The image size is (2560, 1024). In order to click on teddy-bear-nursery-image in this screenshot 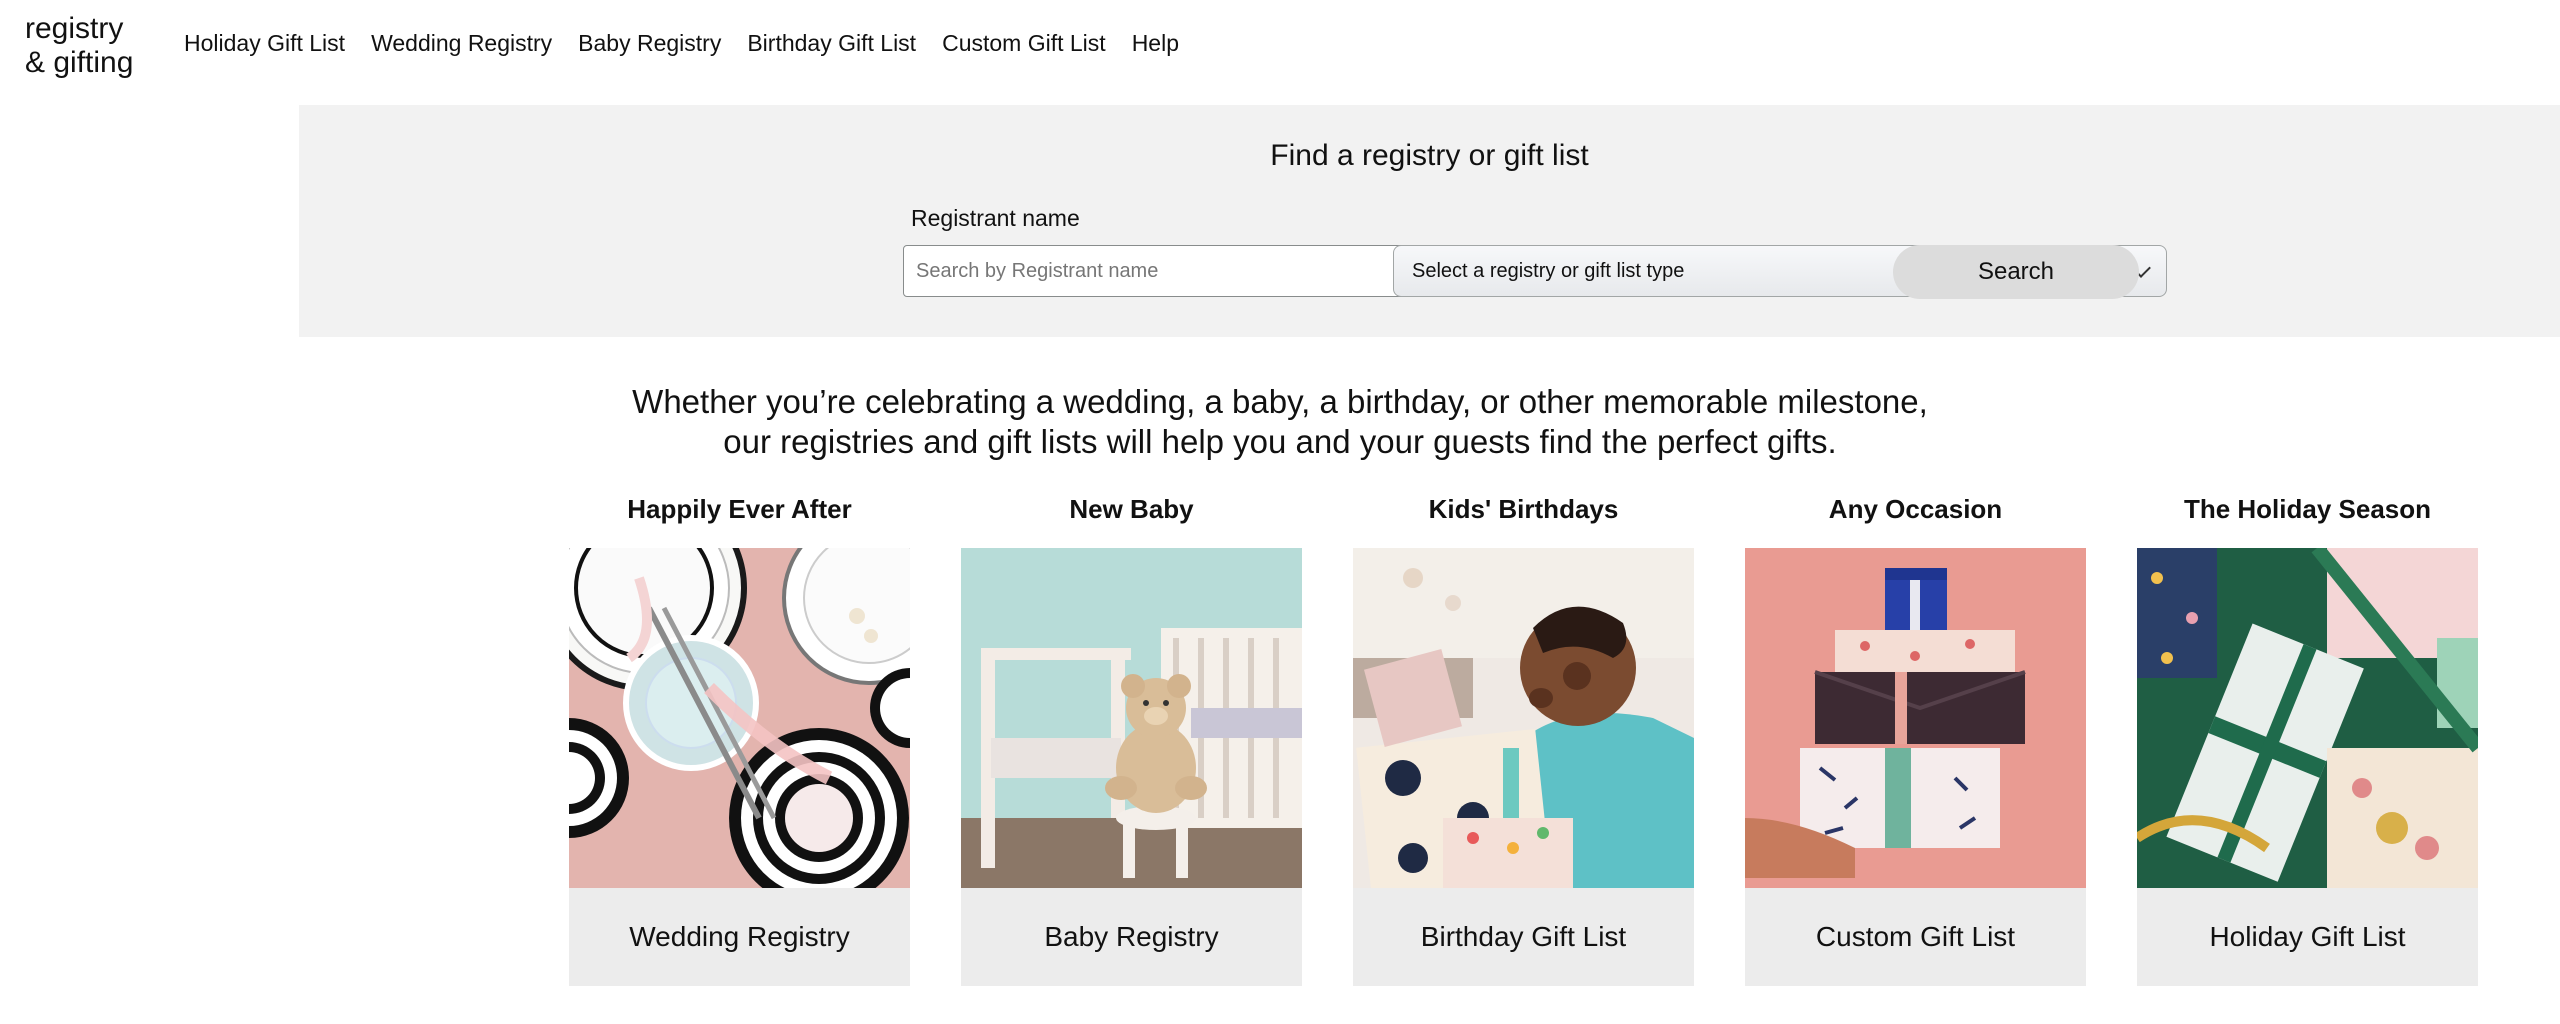, I will do `click(1131, 718)`.